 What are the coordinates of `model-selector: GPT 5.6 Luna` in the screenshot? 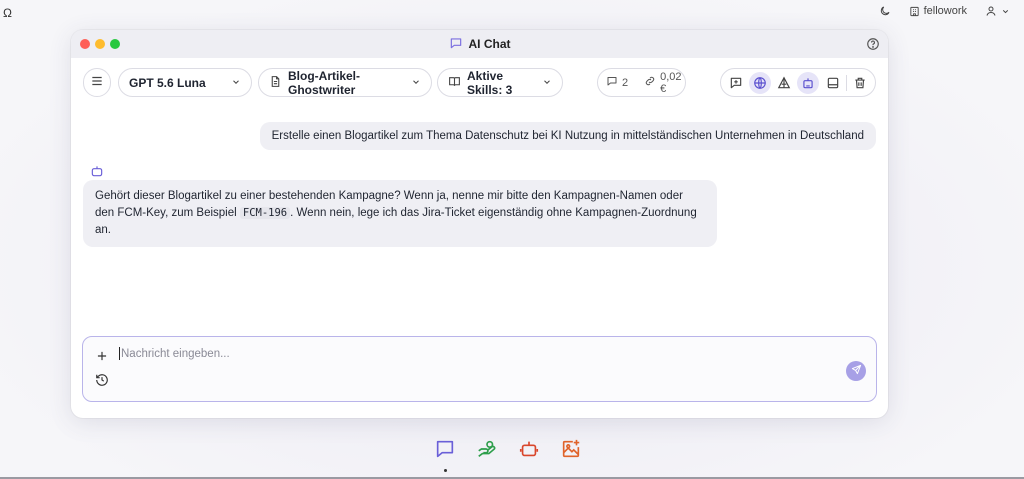 It's located at (185, 82).